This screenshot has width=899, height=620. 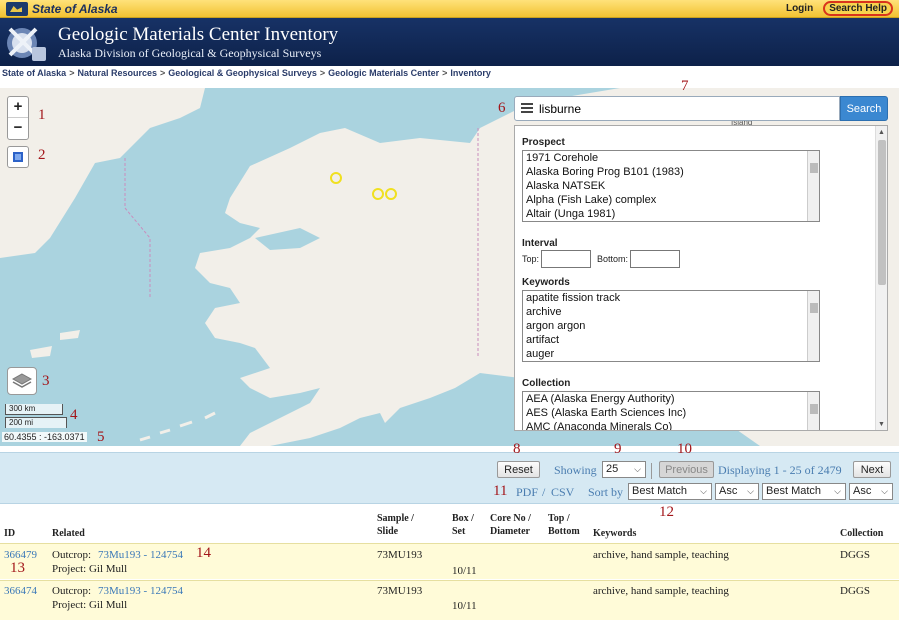 I want to click on annotation-marker: 14, so click(x=203, y=553).